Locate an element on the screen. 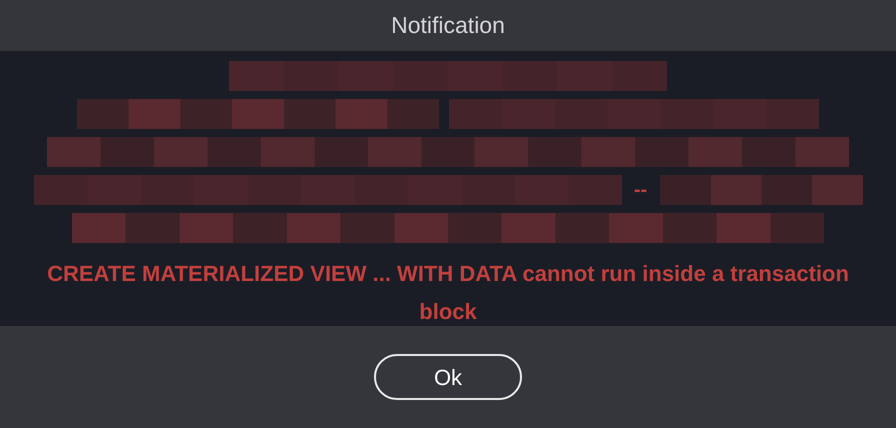 The width and height of the screenshot is (896, 428). window-title: Notification is located at coordinates (448, 25).